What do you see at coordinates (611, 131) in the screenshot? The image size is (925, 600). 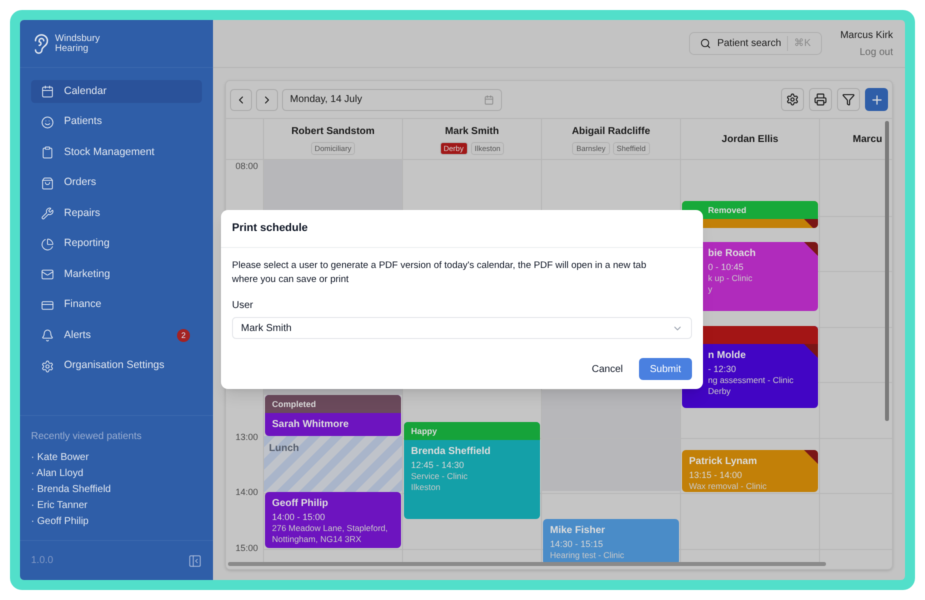 I see `staff-name: Abigail Radcliffe` at bounding box center [611, 131].